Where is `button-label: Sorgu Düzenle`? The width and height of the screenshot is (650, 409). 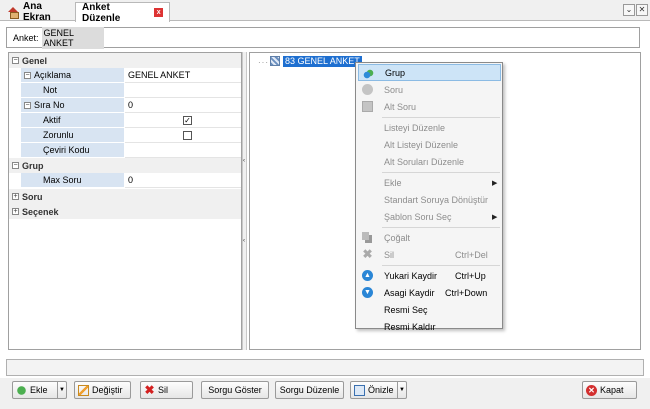
button-label: Sorgu Düzenle is located at coordinates (309, 390).